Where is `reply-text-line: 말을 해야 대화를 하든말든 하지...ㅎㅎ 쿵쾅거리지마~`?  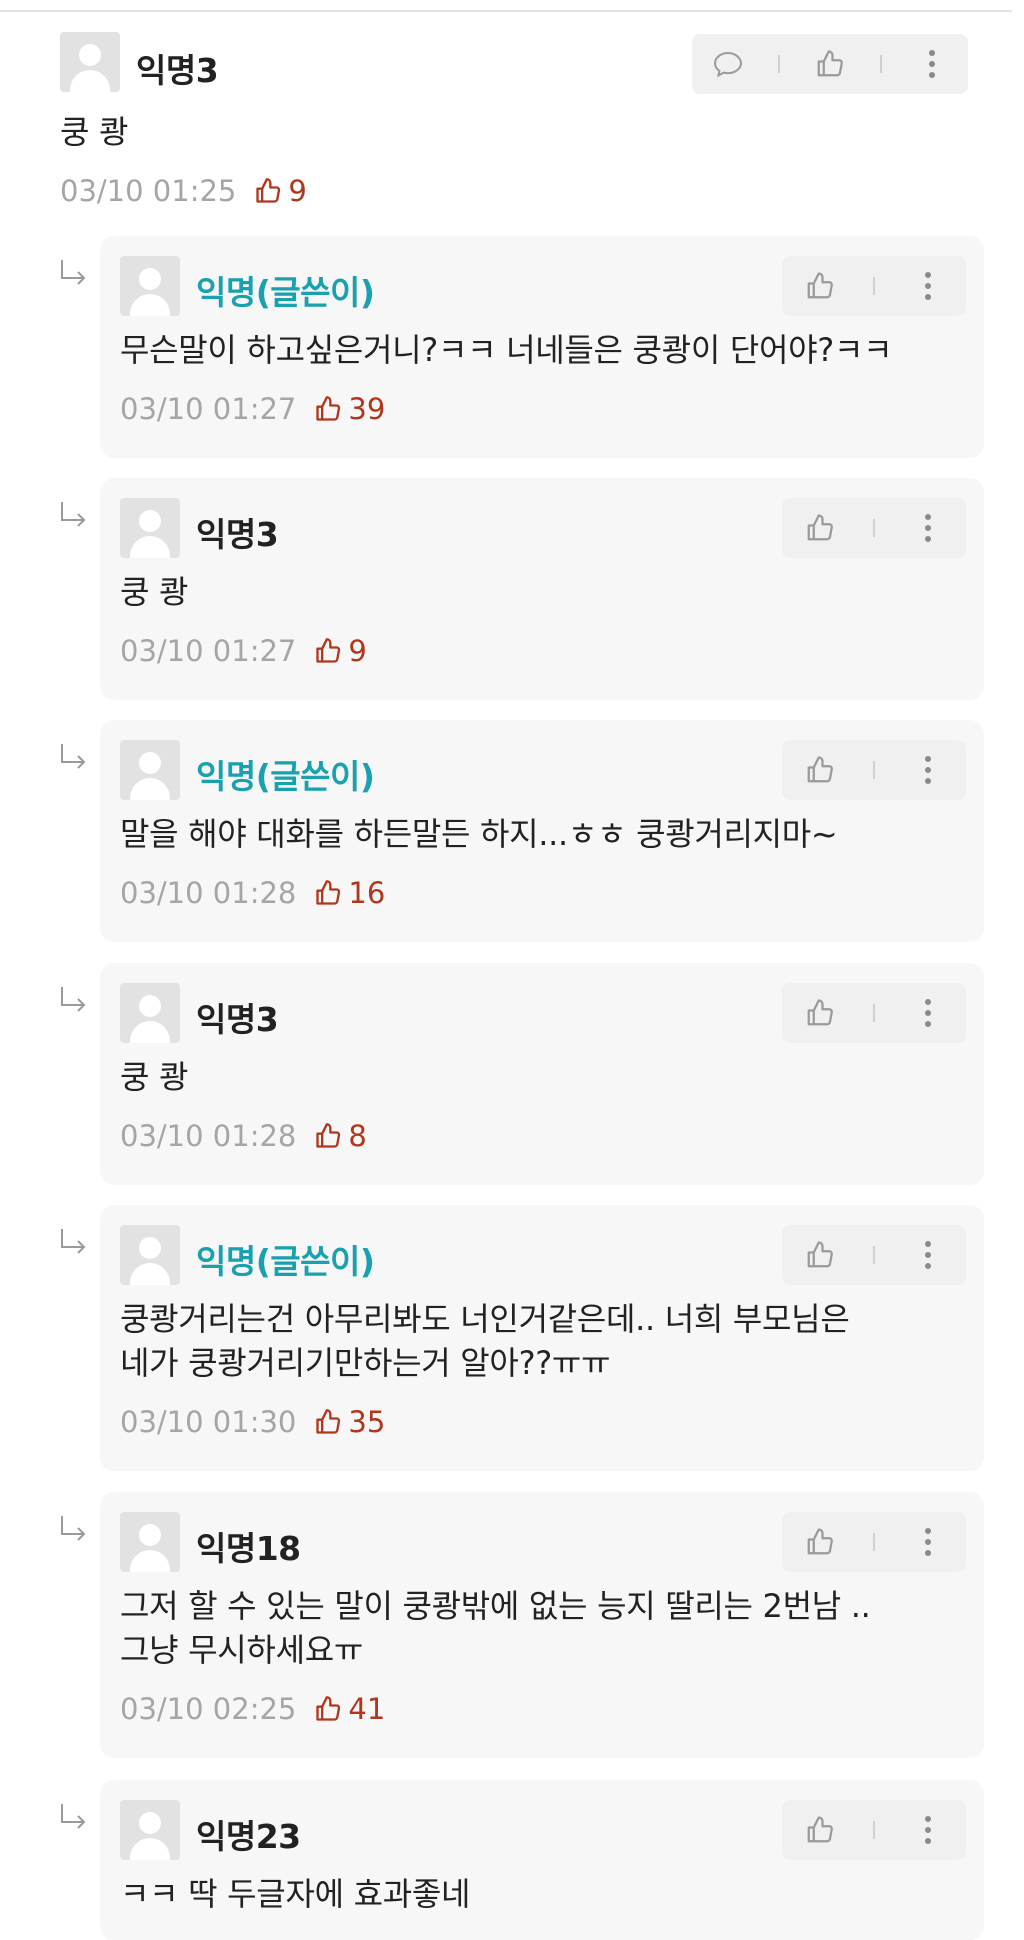 reply-text-line: 말을 해야 대화를 하든말든 하지...ㅎㅎ 쿵쾅거리지마~ is located at coordinates (479, 834).